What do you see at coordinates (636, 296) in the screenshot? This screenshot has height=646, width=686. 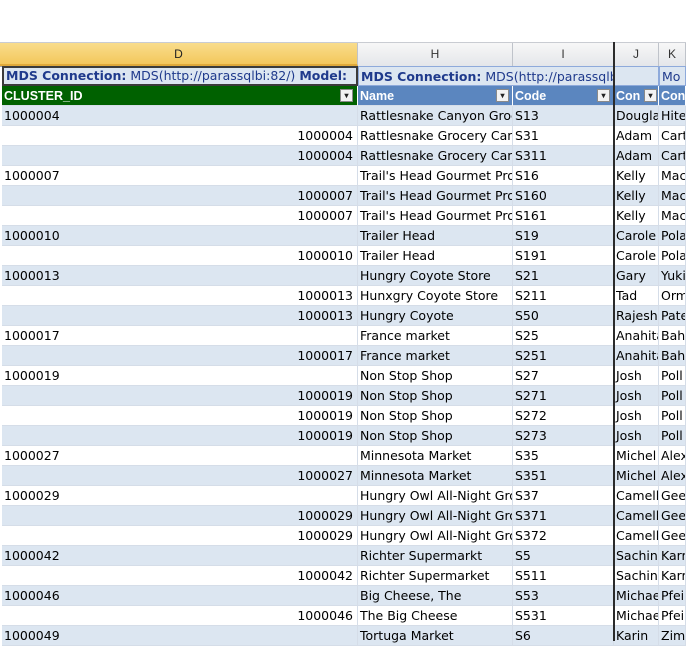 I see `contact-first-cell: Tad` at bounding box center [636, 296].